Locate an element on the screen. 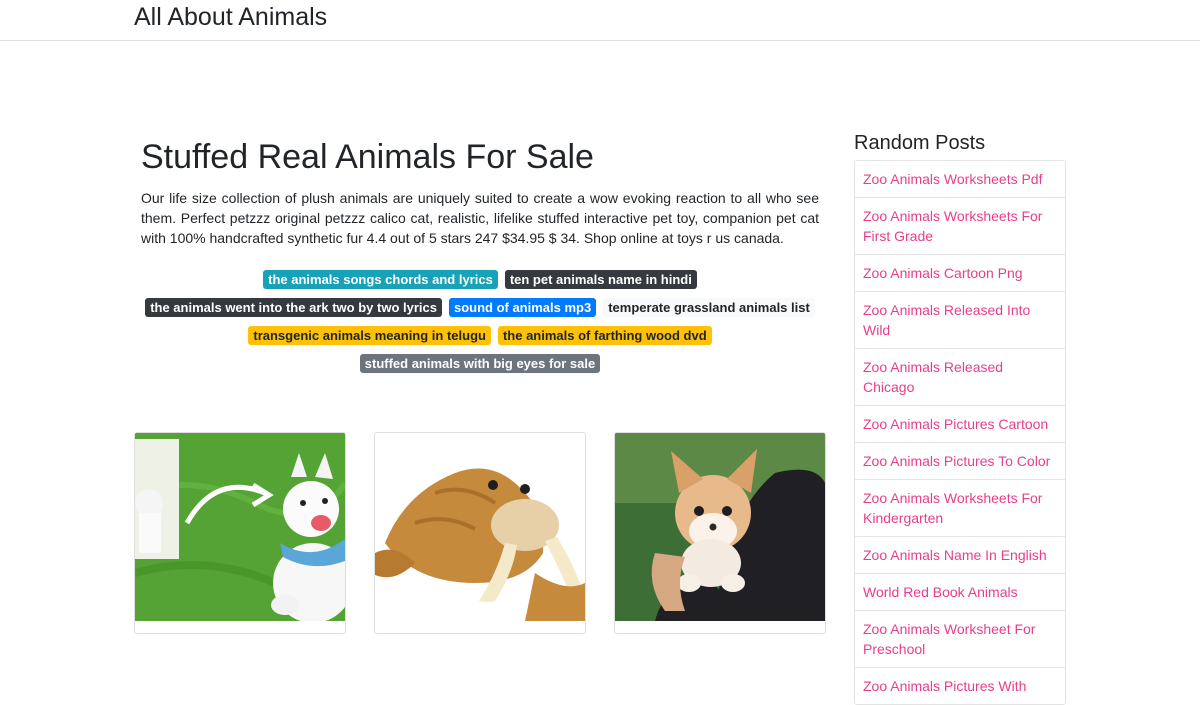 Image resolution: width=1200 pixels, height=705 pixels. random-post-link: Zoo Animals Cartoon Png is located at coordinates (943, 273).